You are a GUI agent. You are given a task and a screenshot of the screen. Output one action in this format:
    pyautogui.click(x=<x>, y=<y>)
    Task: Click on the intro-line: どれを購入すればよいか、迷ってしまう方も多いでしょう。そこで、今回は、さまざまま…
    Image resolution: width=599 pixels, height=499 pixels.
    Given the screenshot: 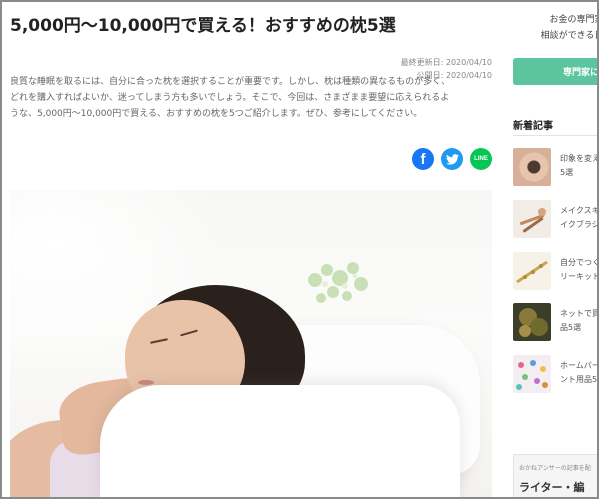 What is the action you would take?
    pyautogui.click(x=230, y=98)
    